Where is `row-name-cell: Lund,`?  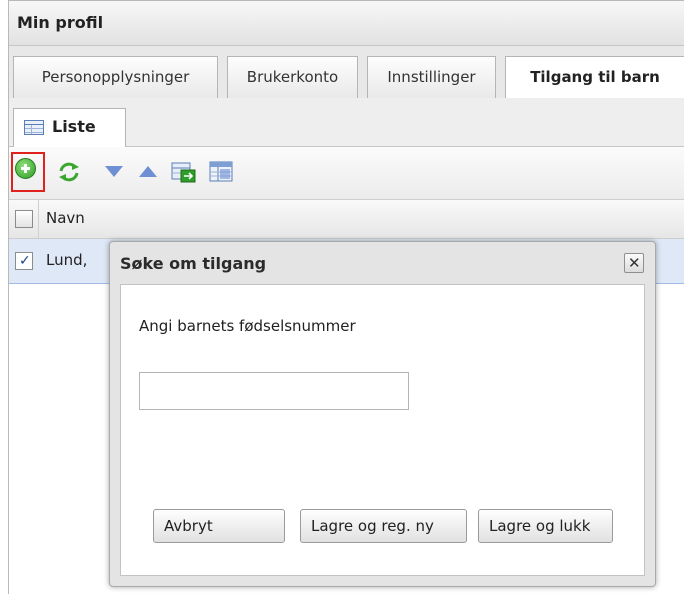 row-name-cell: Lund, is located at coordinates (67, 260).